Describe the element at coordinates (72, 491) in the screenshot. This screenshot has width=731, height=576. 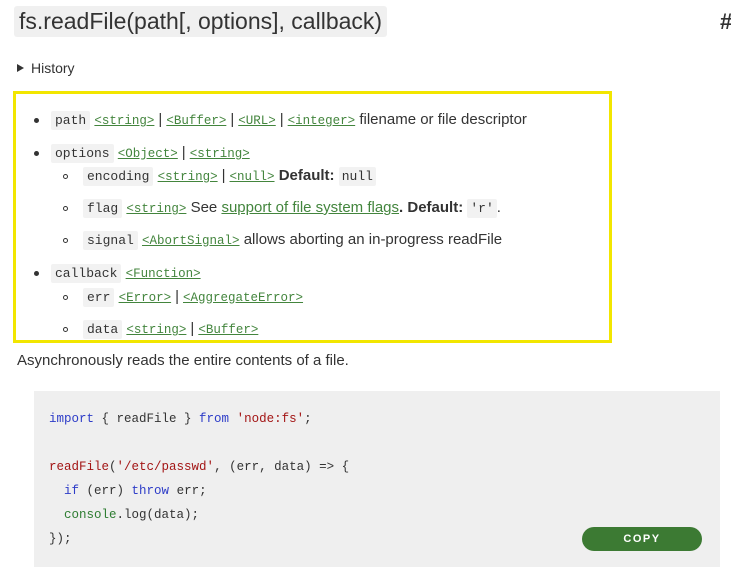
I see `keyword: if` at that location.